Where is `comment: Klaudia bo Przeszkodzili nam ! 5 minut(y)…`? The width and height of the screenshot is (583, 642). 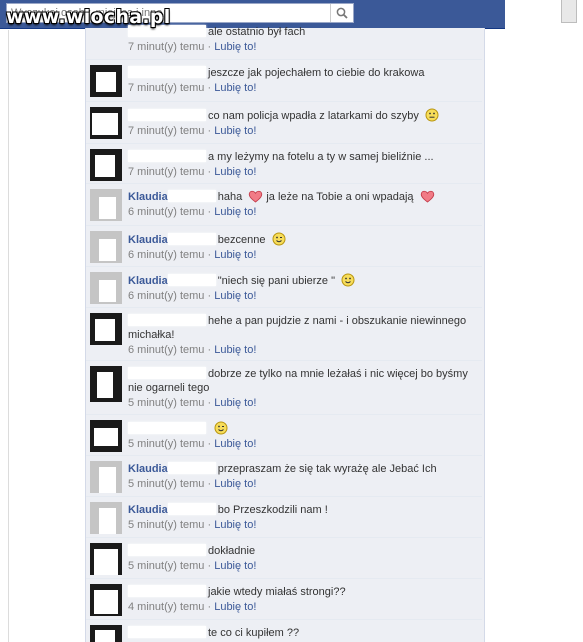 comment: Klaudia bo Przeszkodzili nam ! 5 minut(y)… is located at coordinates (284, 517).